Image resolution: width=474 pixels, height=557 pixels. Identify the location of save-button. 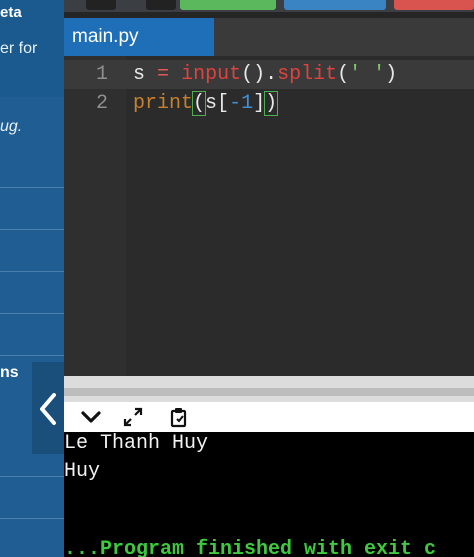
(161, 5).